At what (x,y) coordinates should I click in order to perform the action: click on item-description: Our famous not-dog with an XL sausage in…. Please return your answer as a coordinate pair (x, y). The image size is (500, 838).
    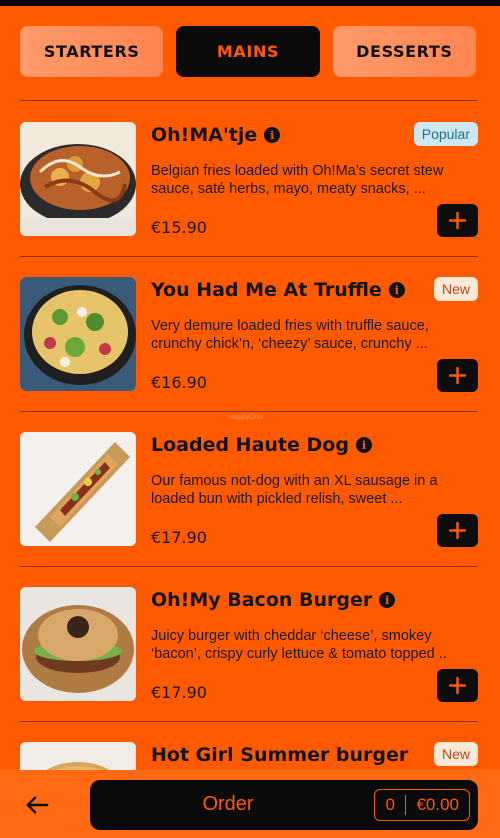
    Looking at the image, I should click on (294, 490).